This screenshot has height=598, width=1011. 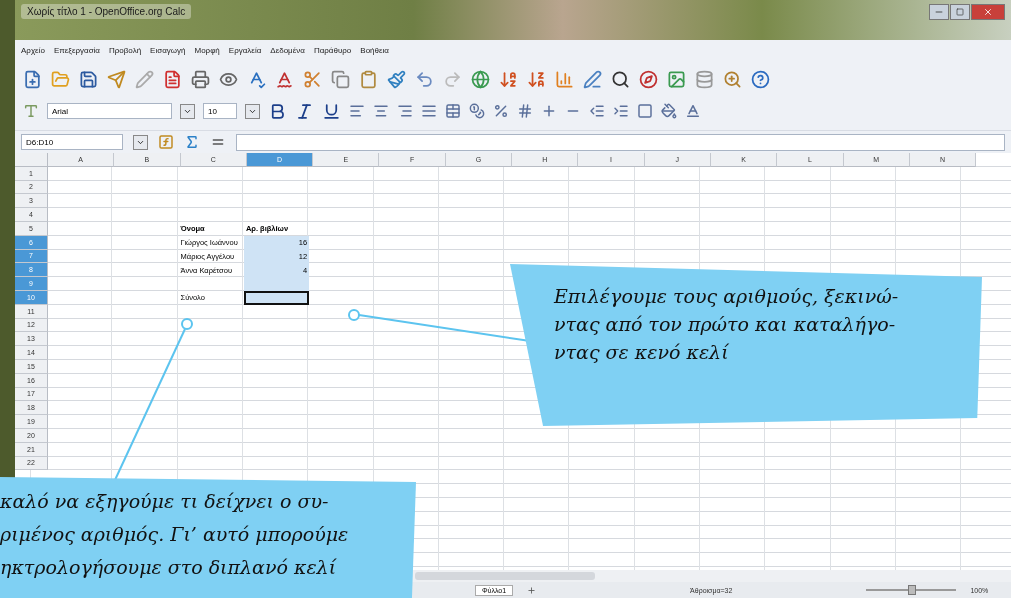 I want to click on menu-item: Επεξεργασία, so click(x=76, y=50).